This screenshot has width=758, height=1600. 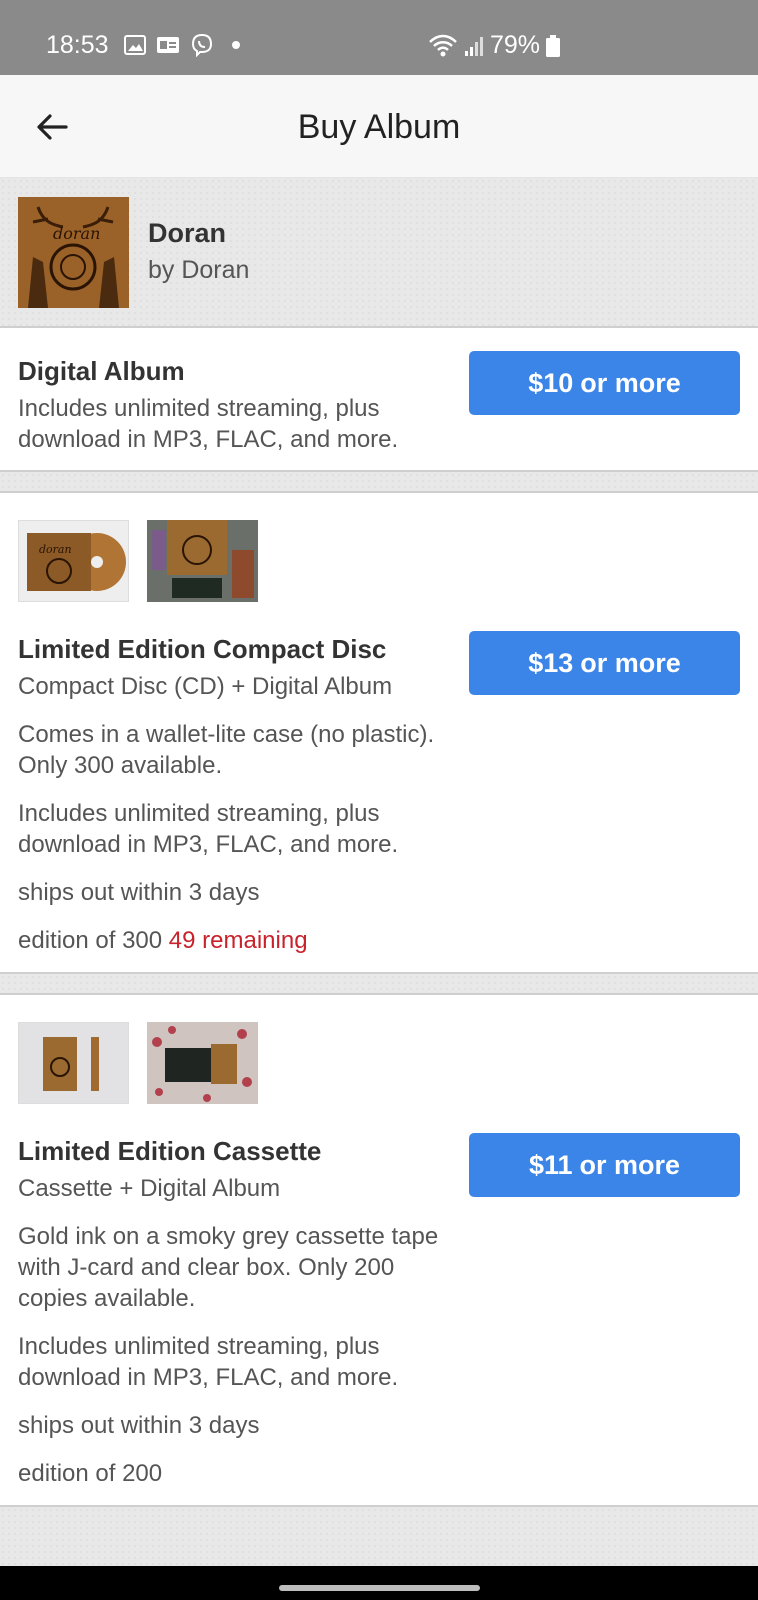 What do you see at coordinates (101, 371) in the screenshot?
I see `item-title: Digital Album` at bounding box center [101, 371].